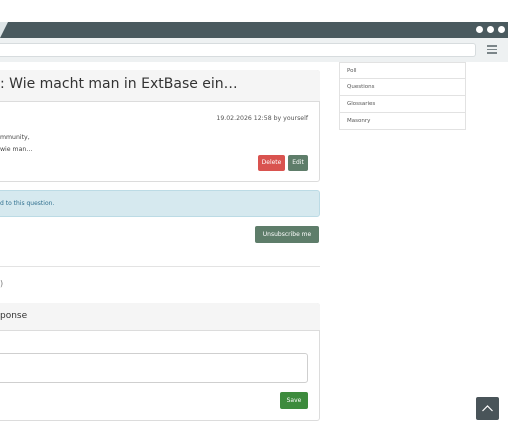 The width and height of the screenshot is (508, 430). Describe the element at coordinates (154, 368) in the screenshot. I see `response-textarea` at that location.